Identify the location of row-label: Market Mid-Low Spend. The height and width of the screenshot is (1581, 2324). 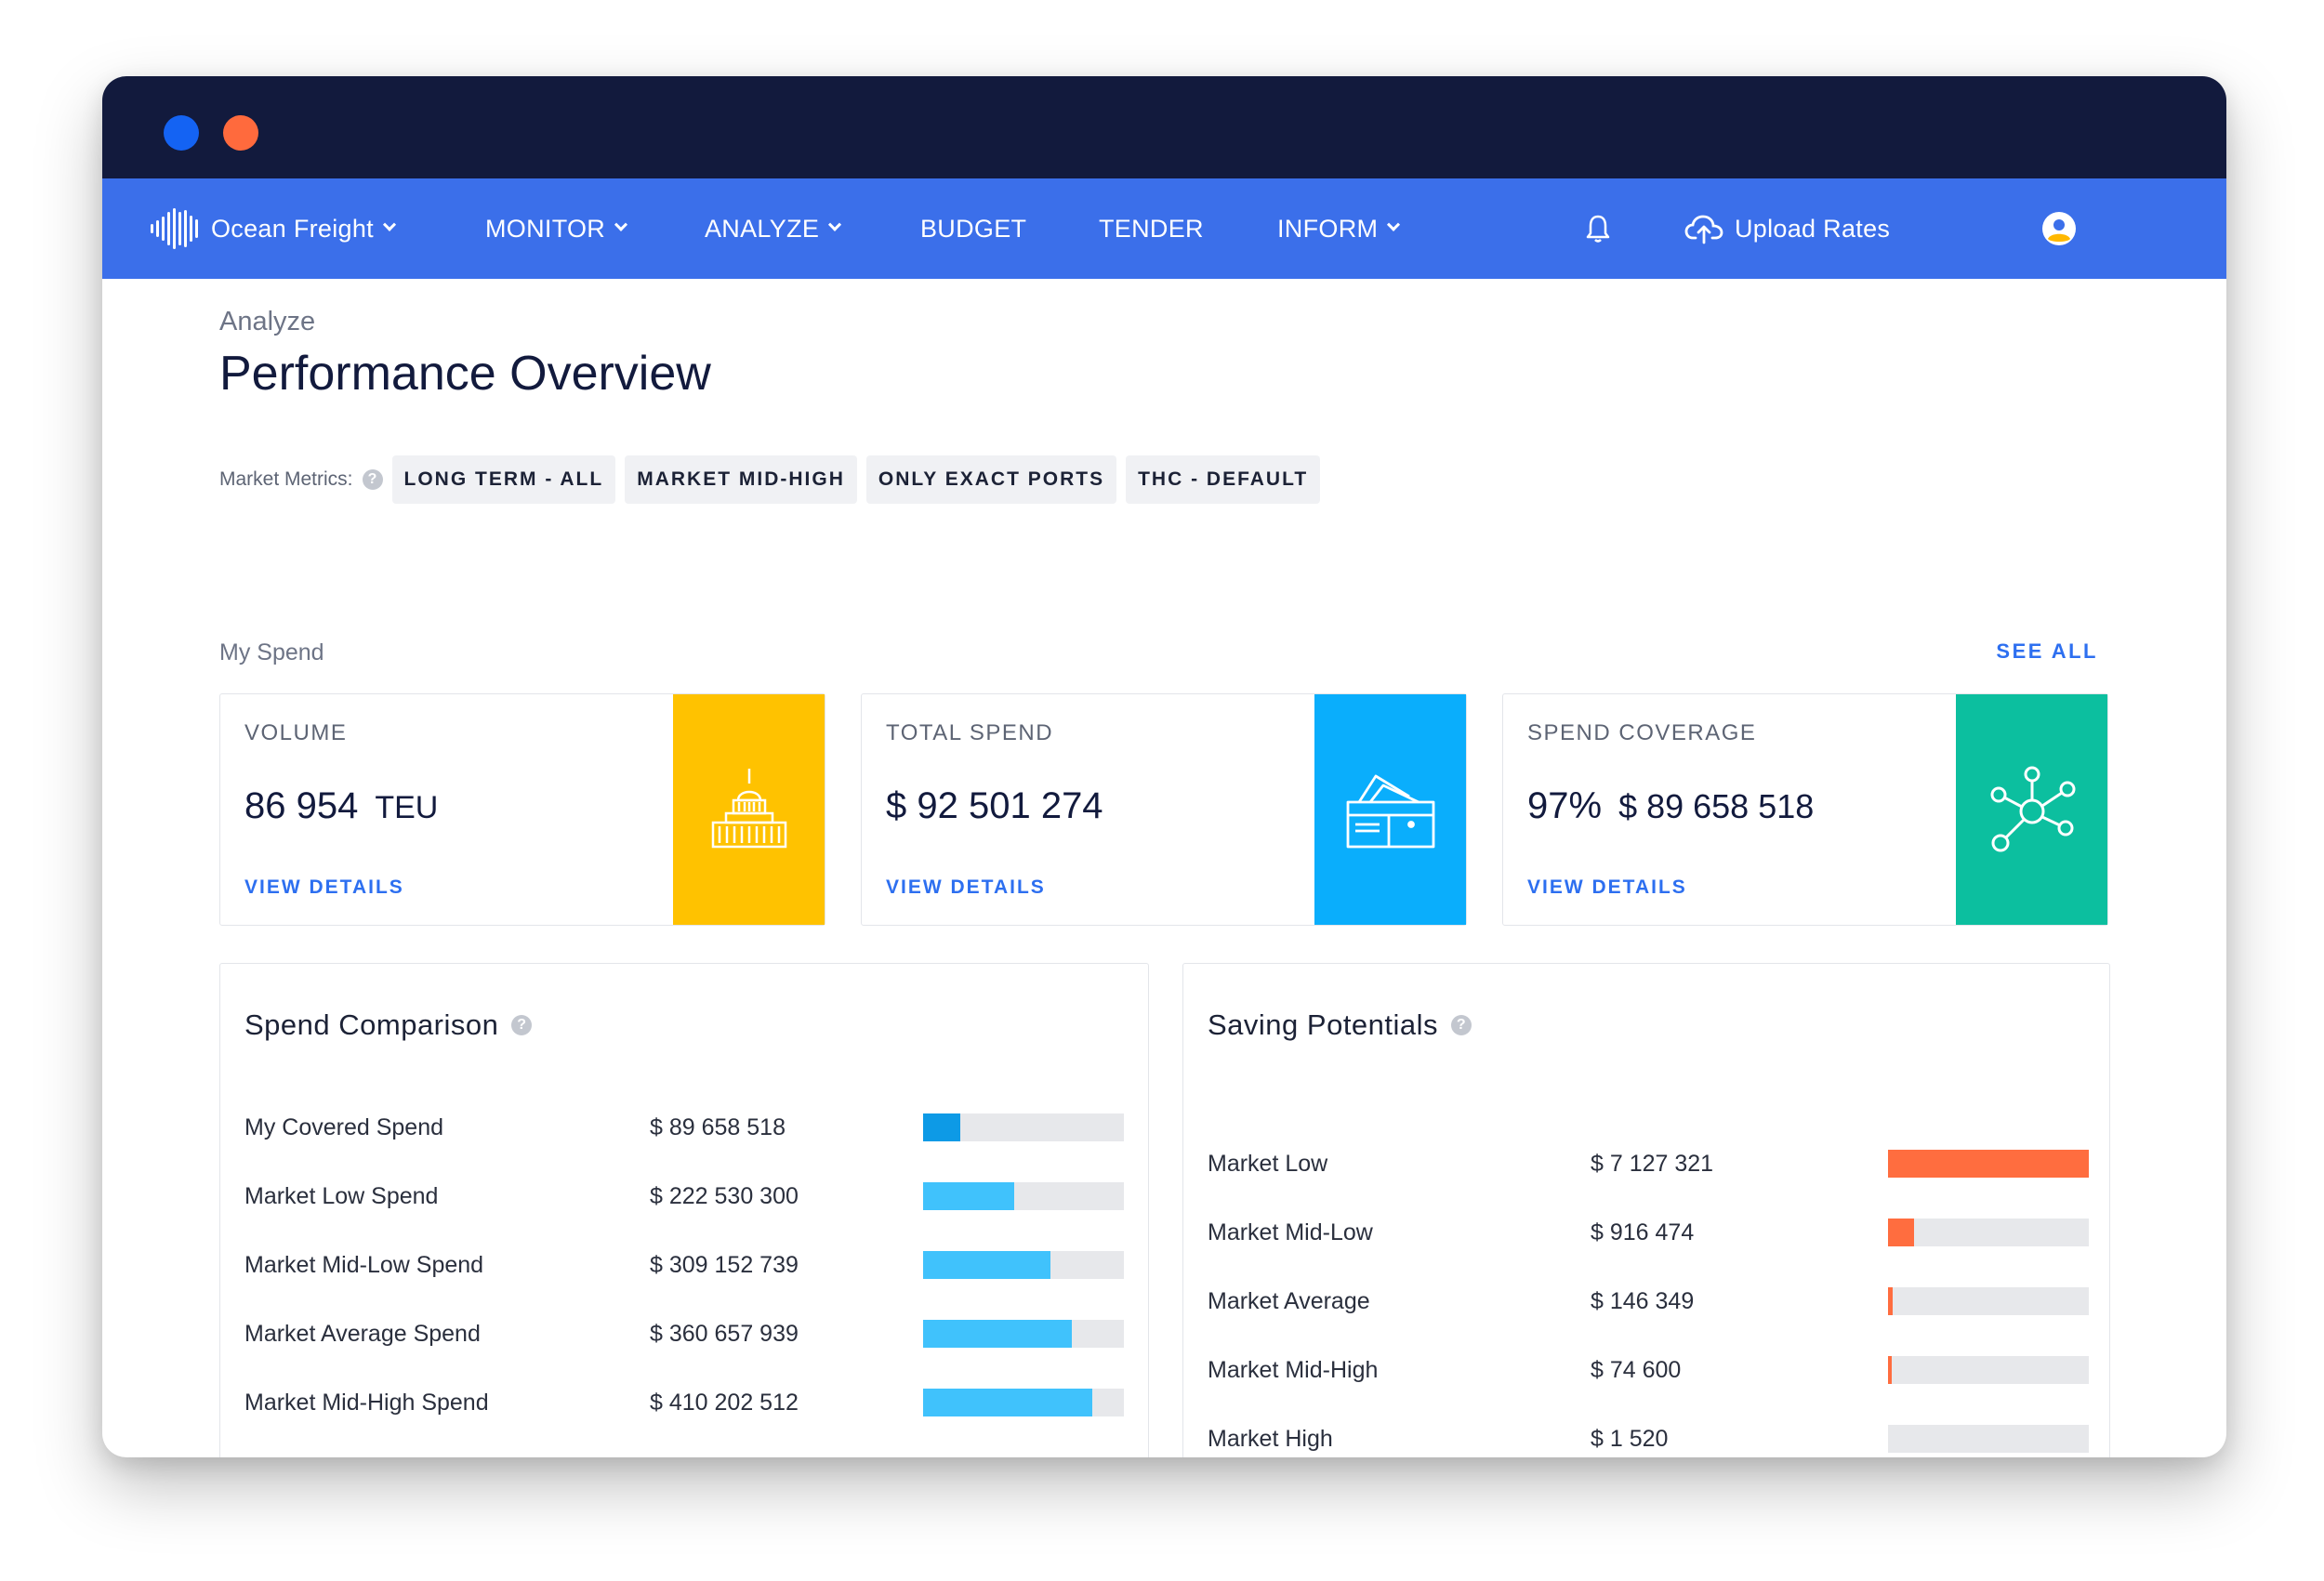
(364, 1264).